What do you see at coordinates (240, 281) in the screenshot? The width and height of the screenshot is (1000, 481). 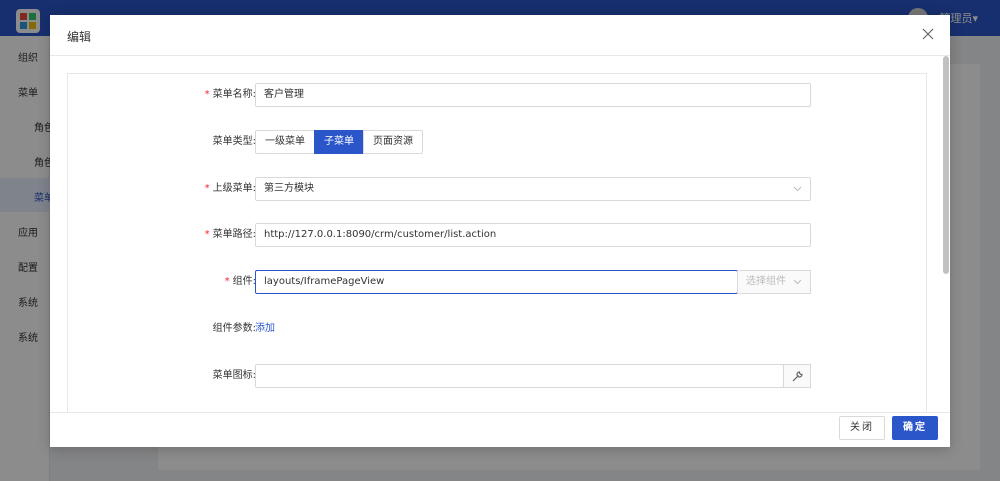 I see `component-label: * 组件:` at bounding box center [240, 281].